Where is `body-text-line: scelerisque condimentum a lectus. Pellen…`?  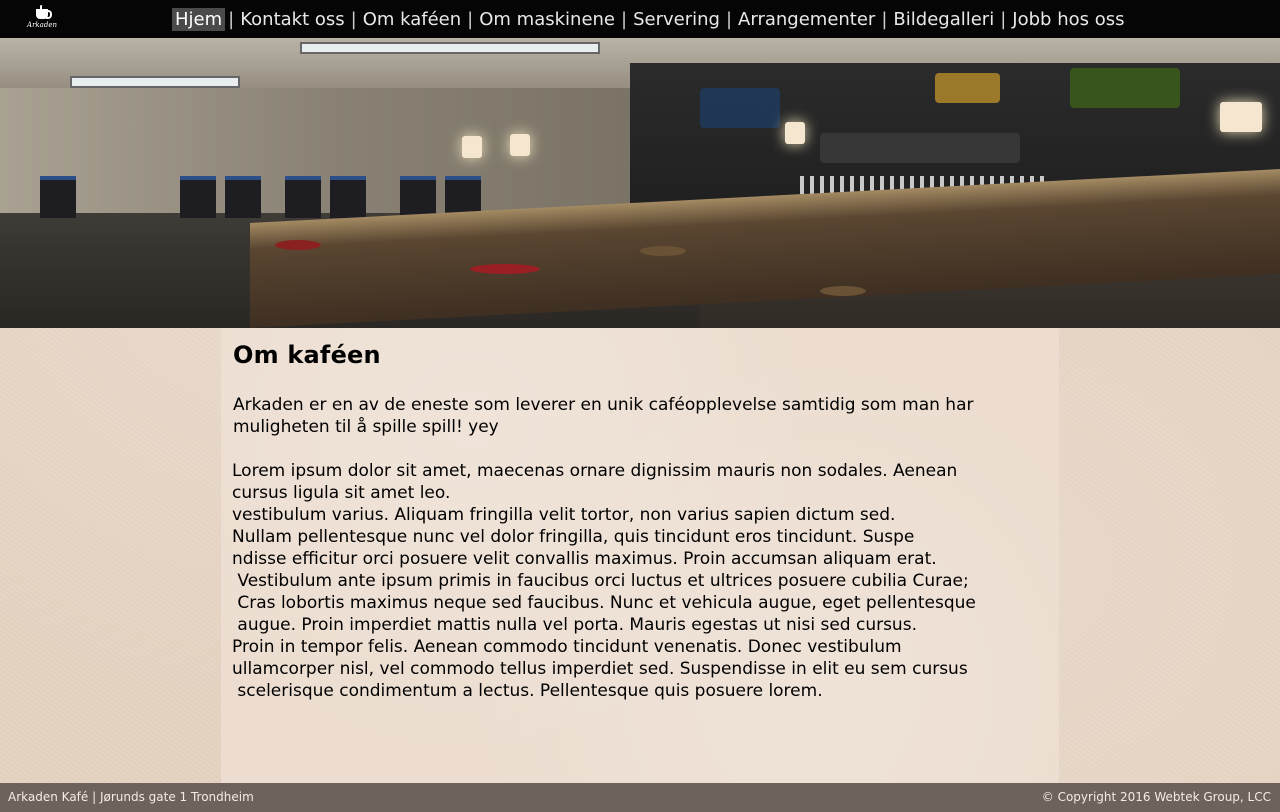
body-text-line: scelerisque condimentum a lectus. Pellen… is located at coordinates (527, 691).